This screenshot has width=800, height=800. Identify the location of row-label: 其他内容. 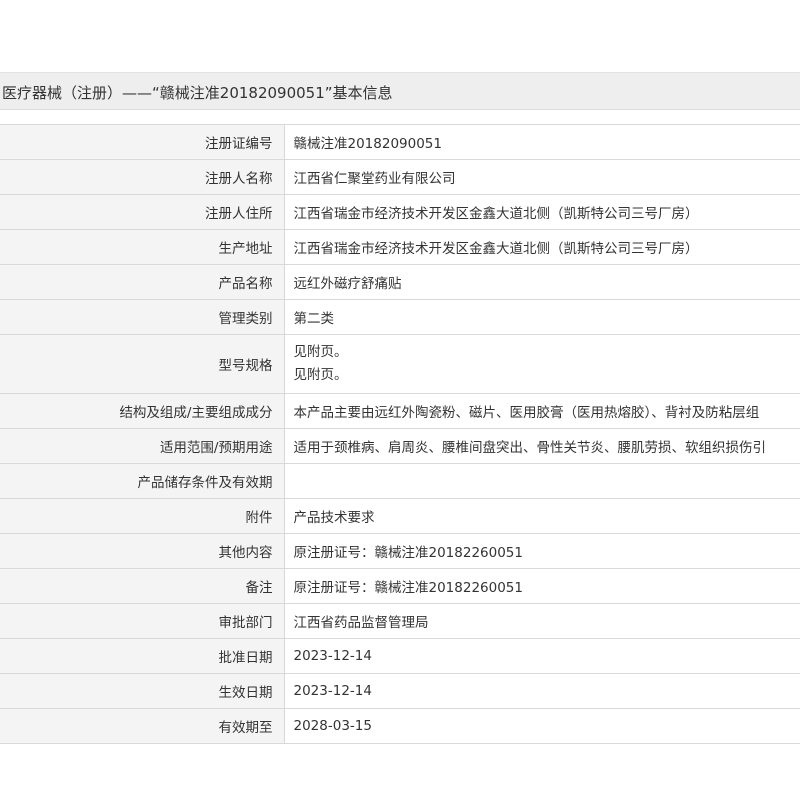
(142, 551).